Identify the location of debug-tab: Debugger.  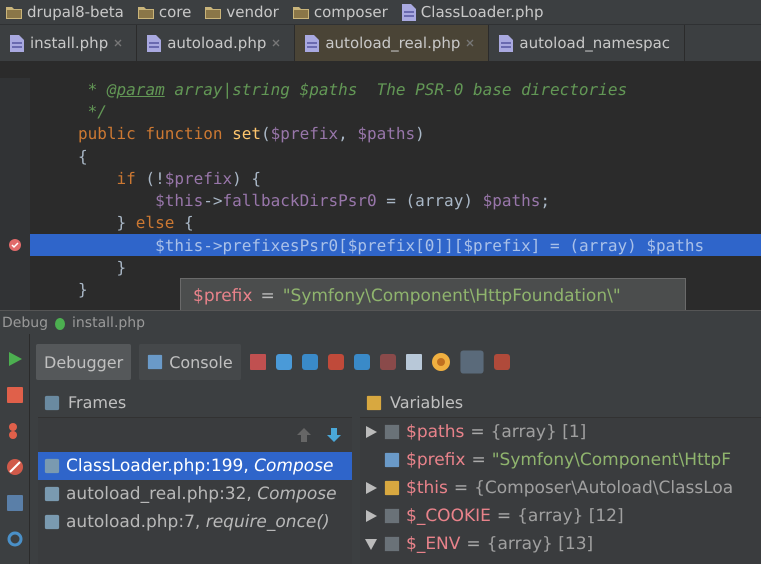
(84, 362).